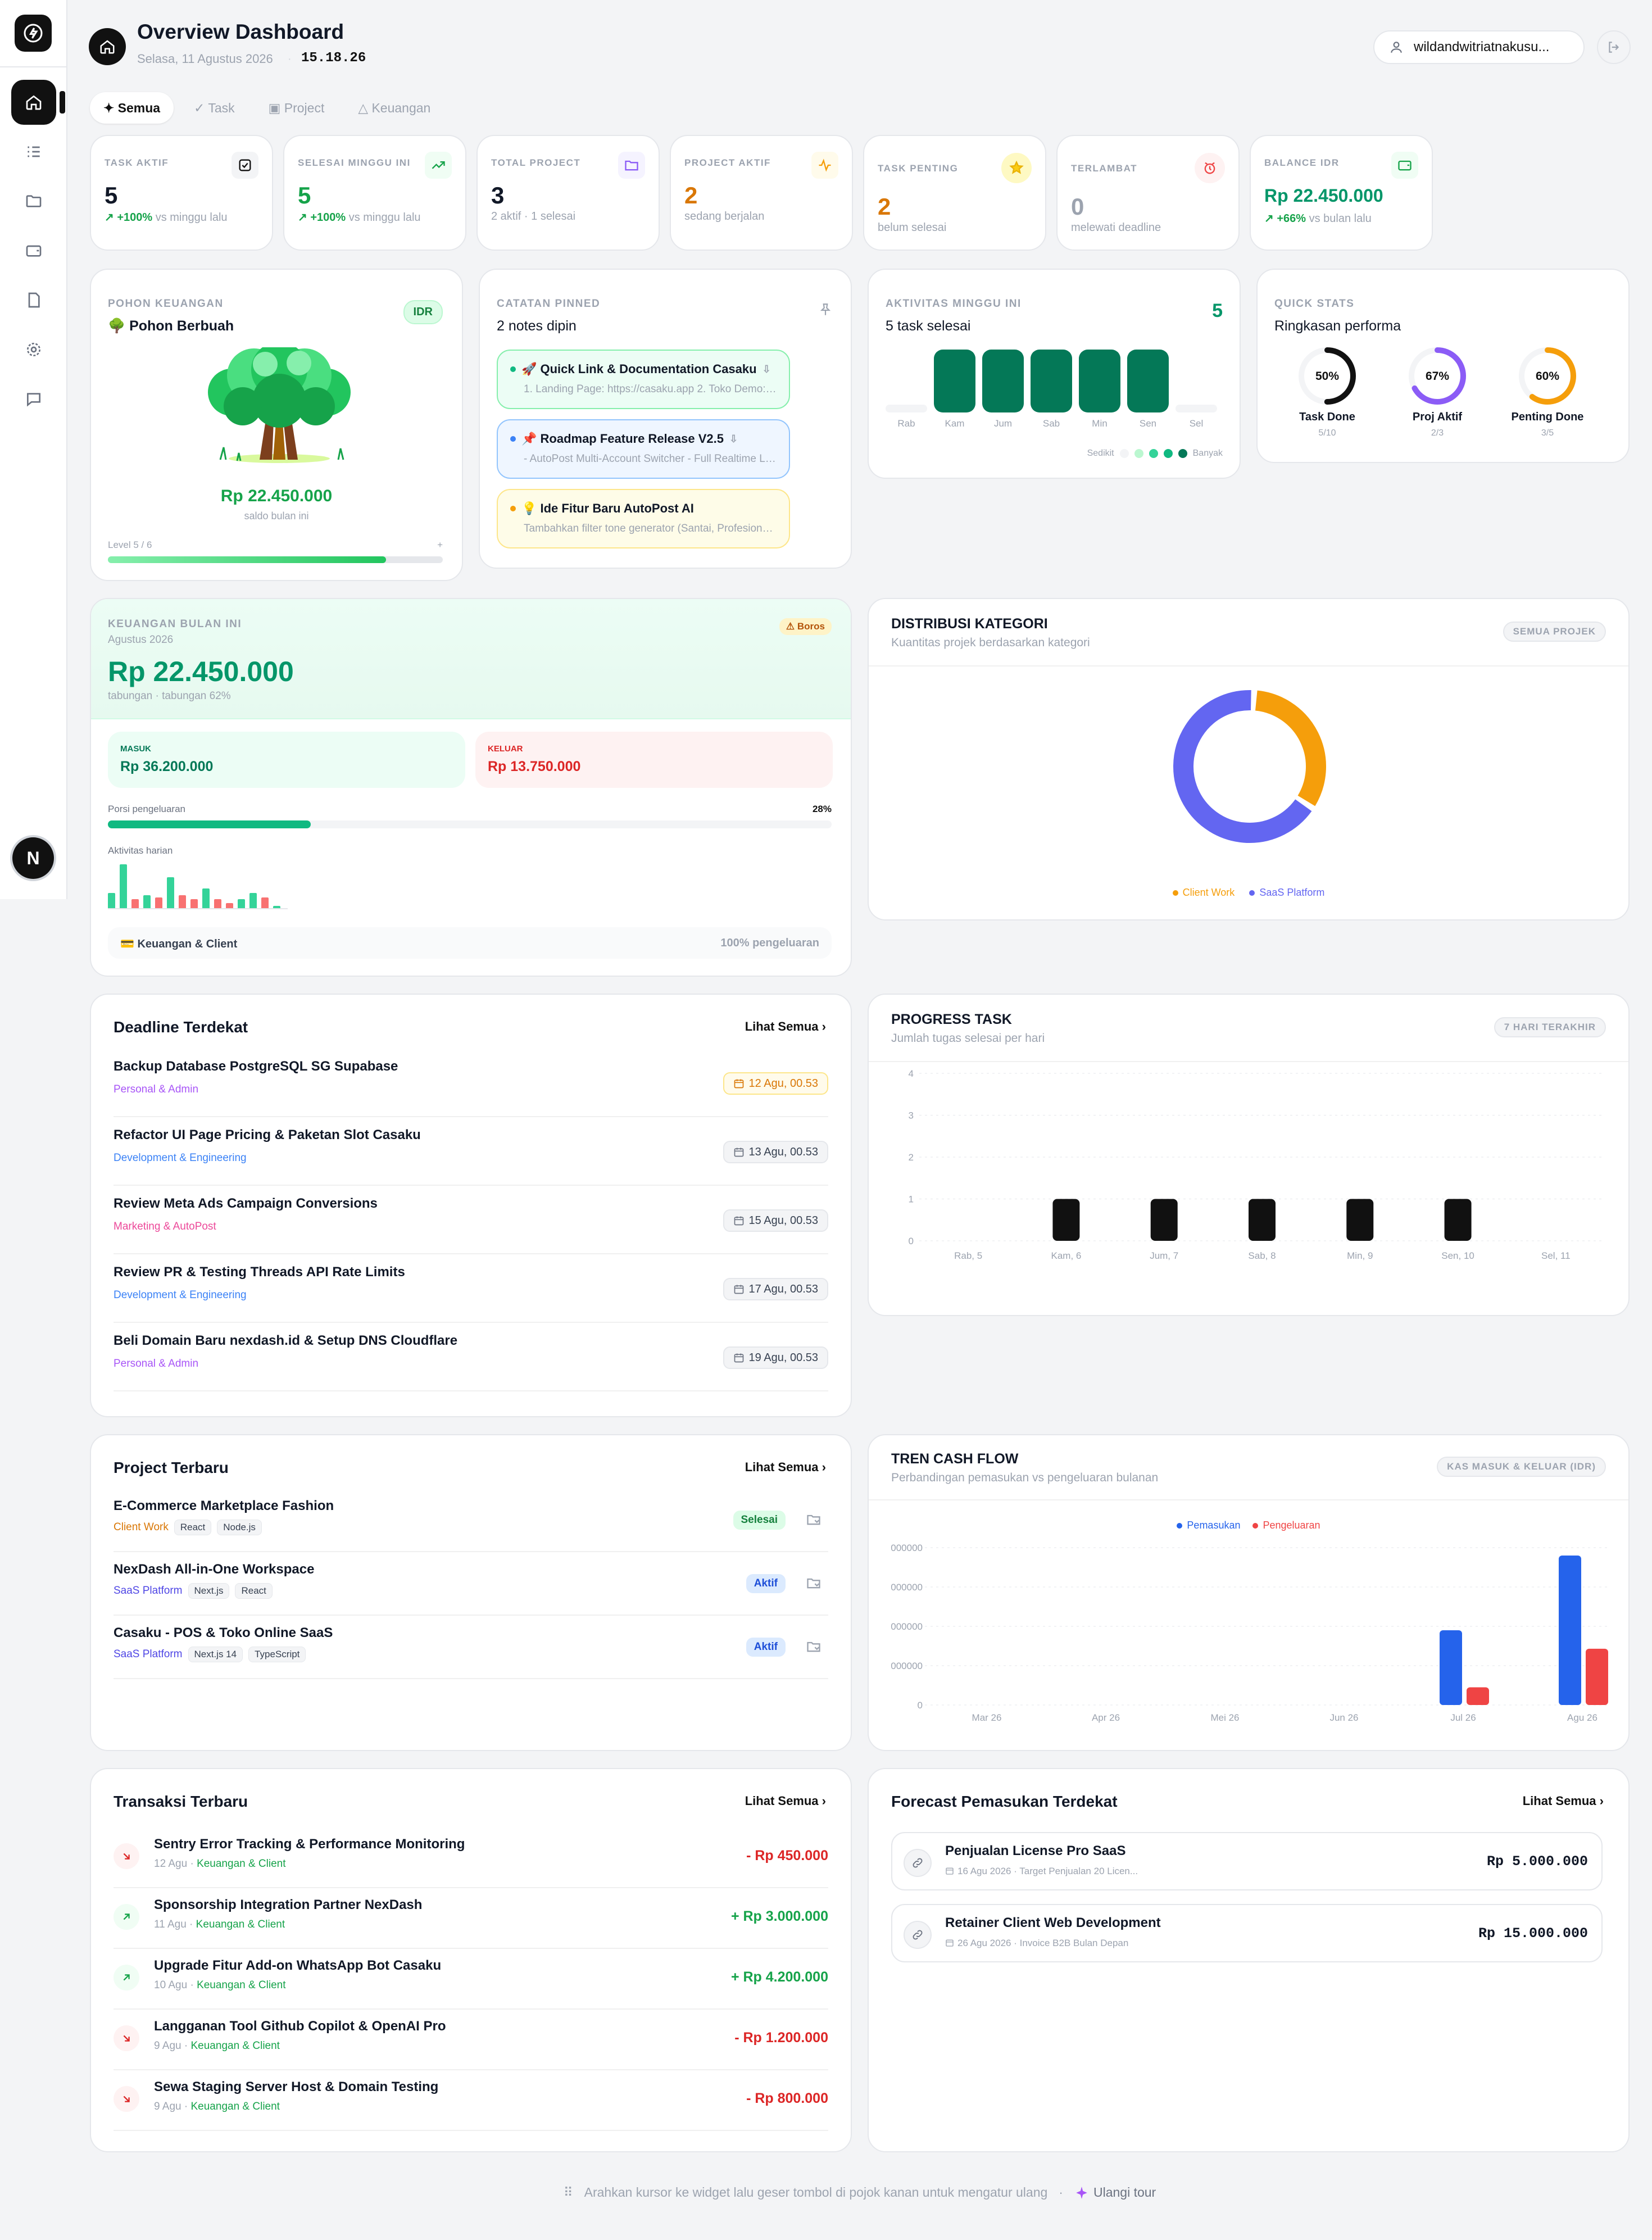 Image resolution: width=1652 pixels, height=2240 pixels. I want to click on note-title: 📌 Roadmap Feature Release V2.5, so click(622, 439).